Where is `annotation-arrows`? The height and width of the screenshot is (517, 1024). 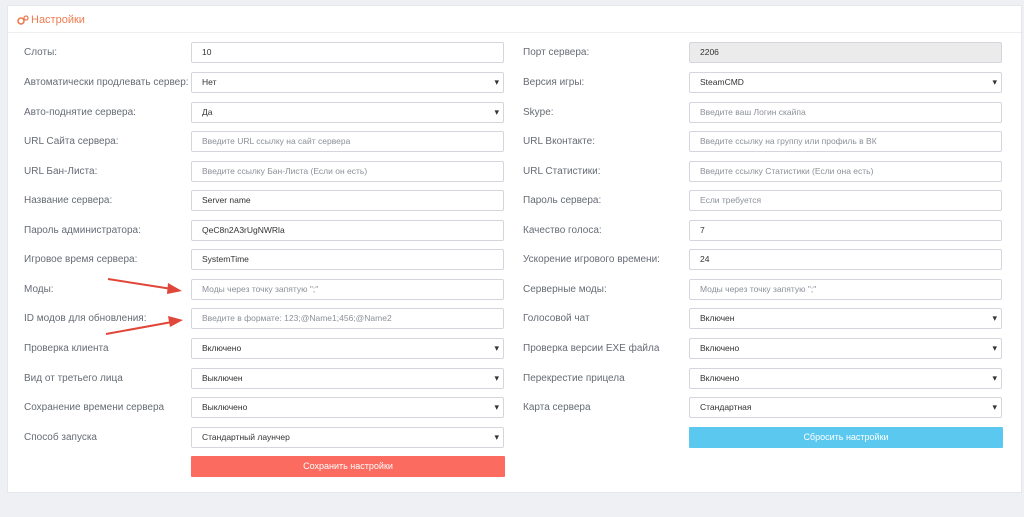 annotation-arrows is located at coordinates (144, 306).